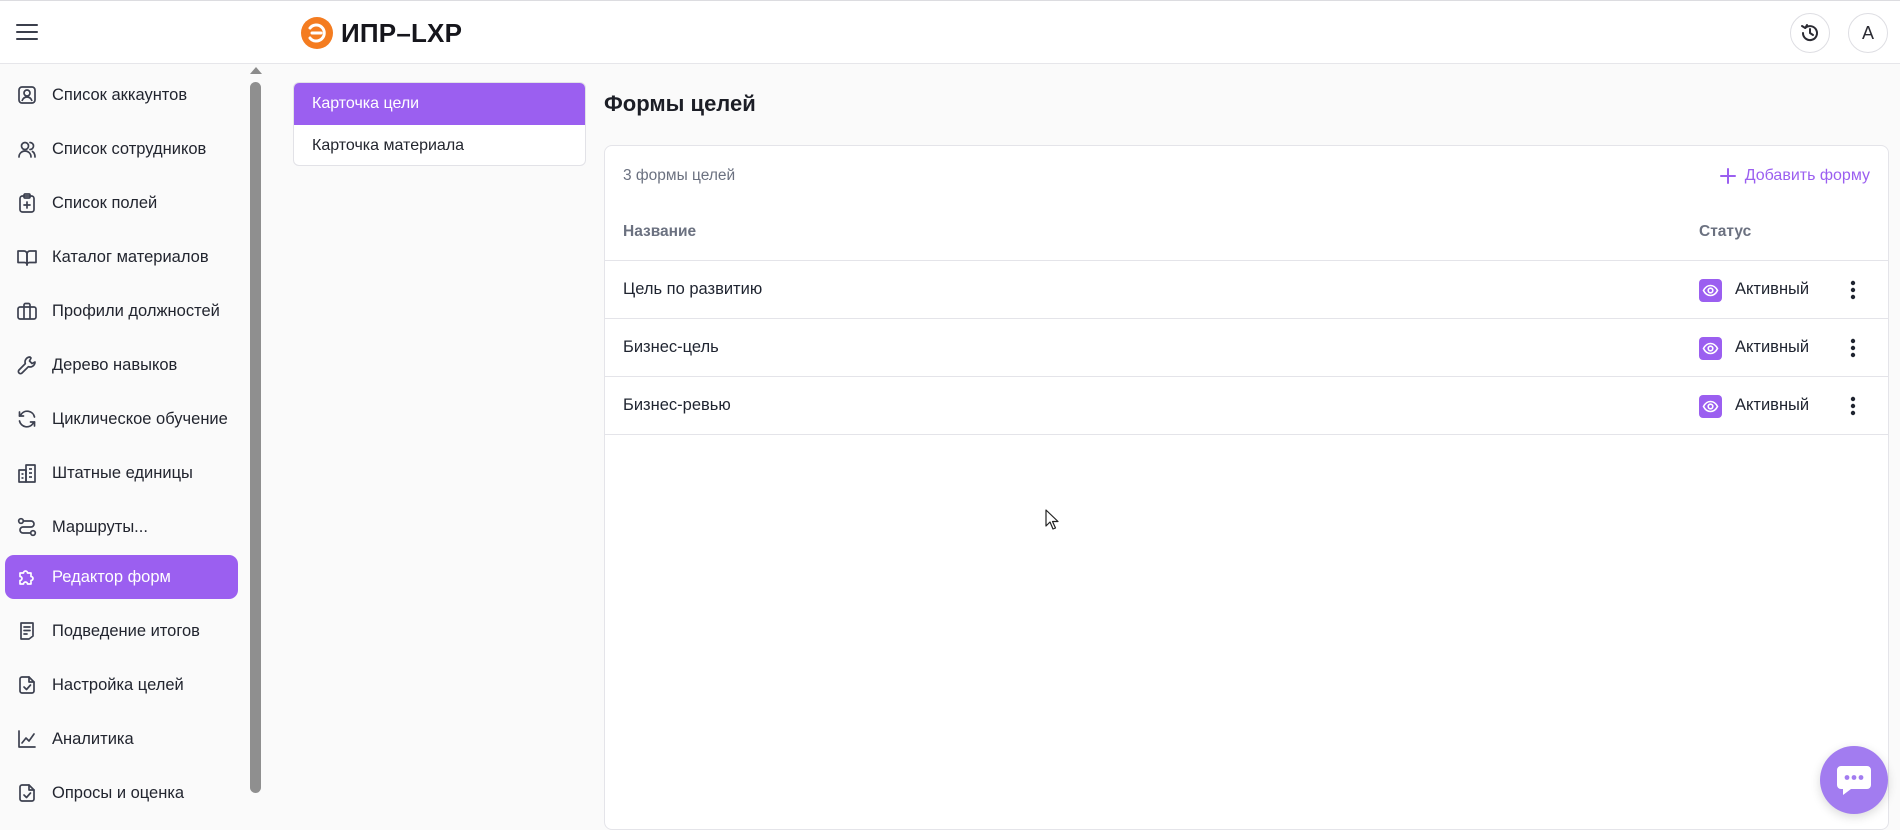  Describe the element at coordinates (1725, 232) in the screenshot. I see `column-header-status: Статус` at that location.